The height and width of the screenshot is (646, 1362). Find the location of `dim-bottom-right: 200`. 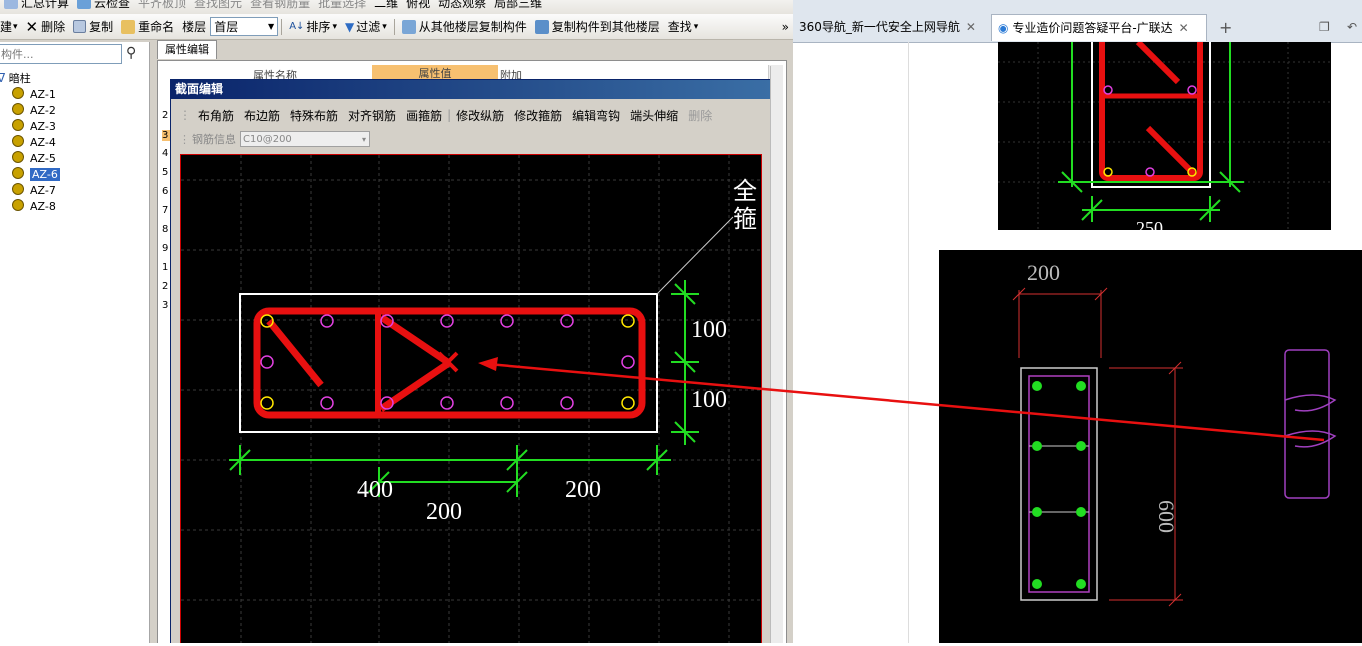

dim-bottom-right: 200 is located at coordinates (583, 490).